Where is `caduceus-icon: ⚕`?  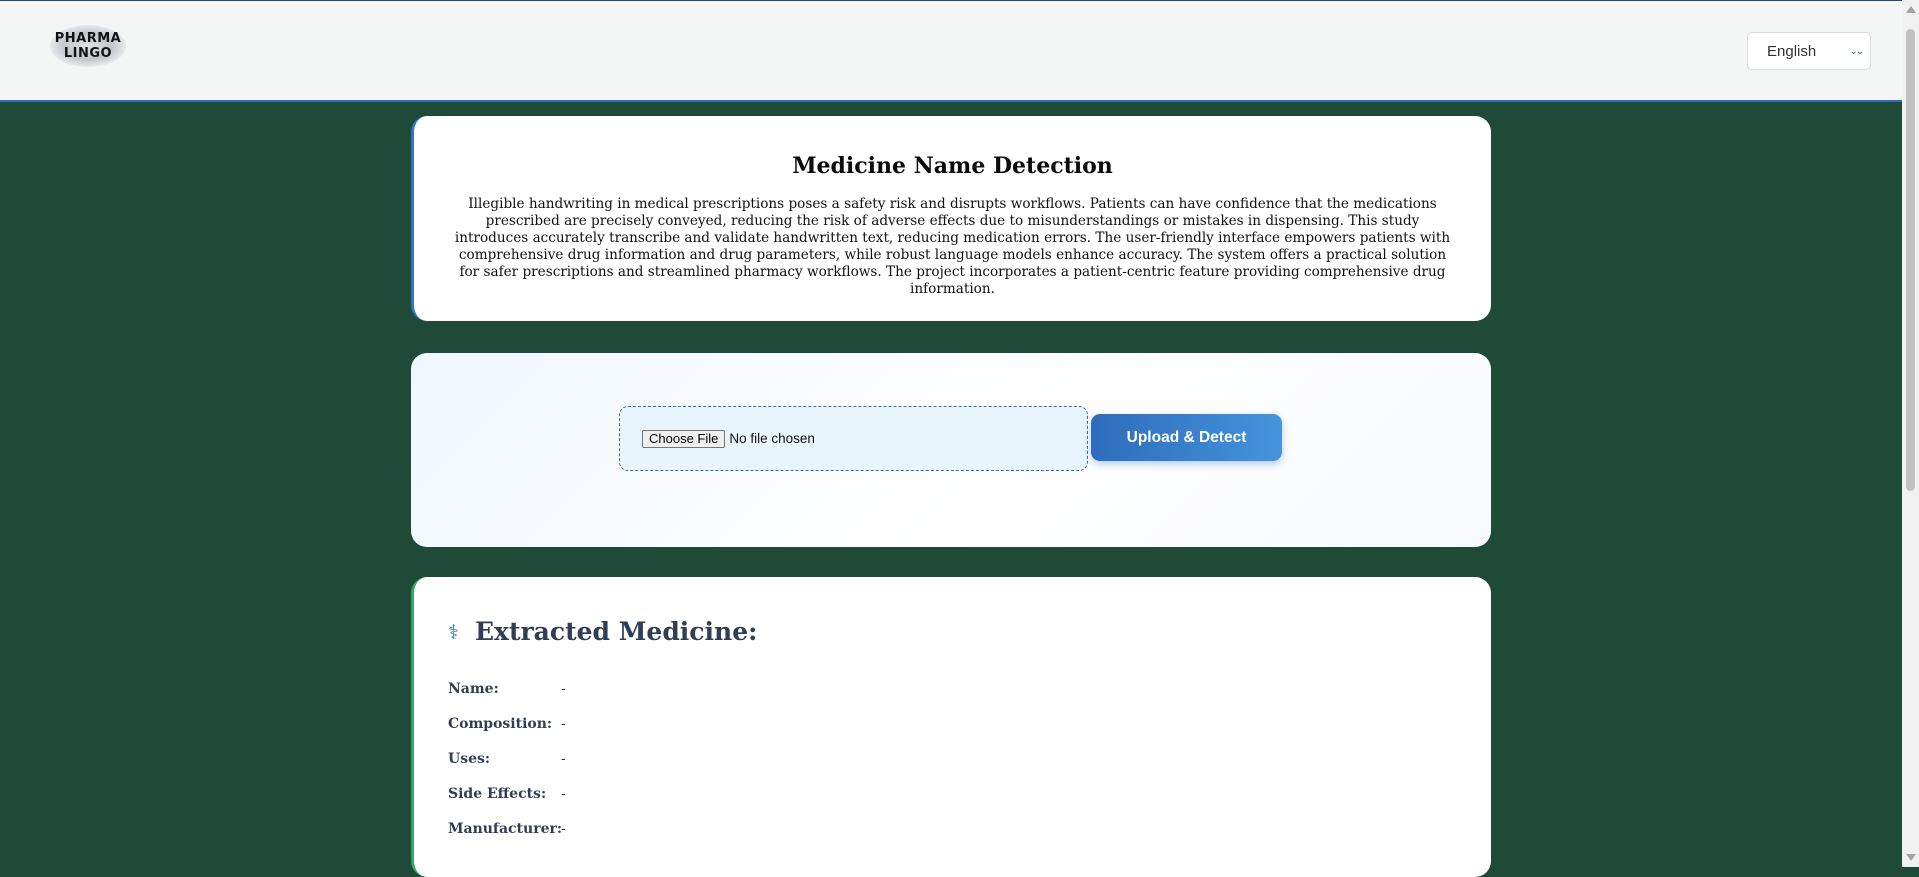
caduceus-icon: ⚕ is located at coordinates (453, 631).